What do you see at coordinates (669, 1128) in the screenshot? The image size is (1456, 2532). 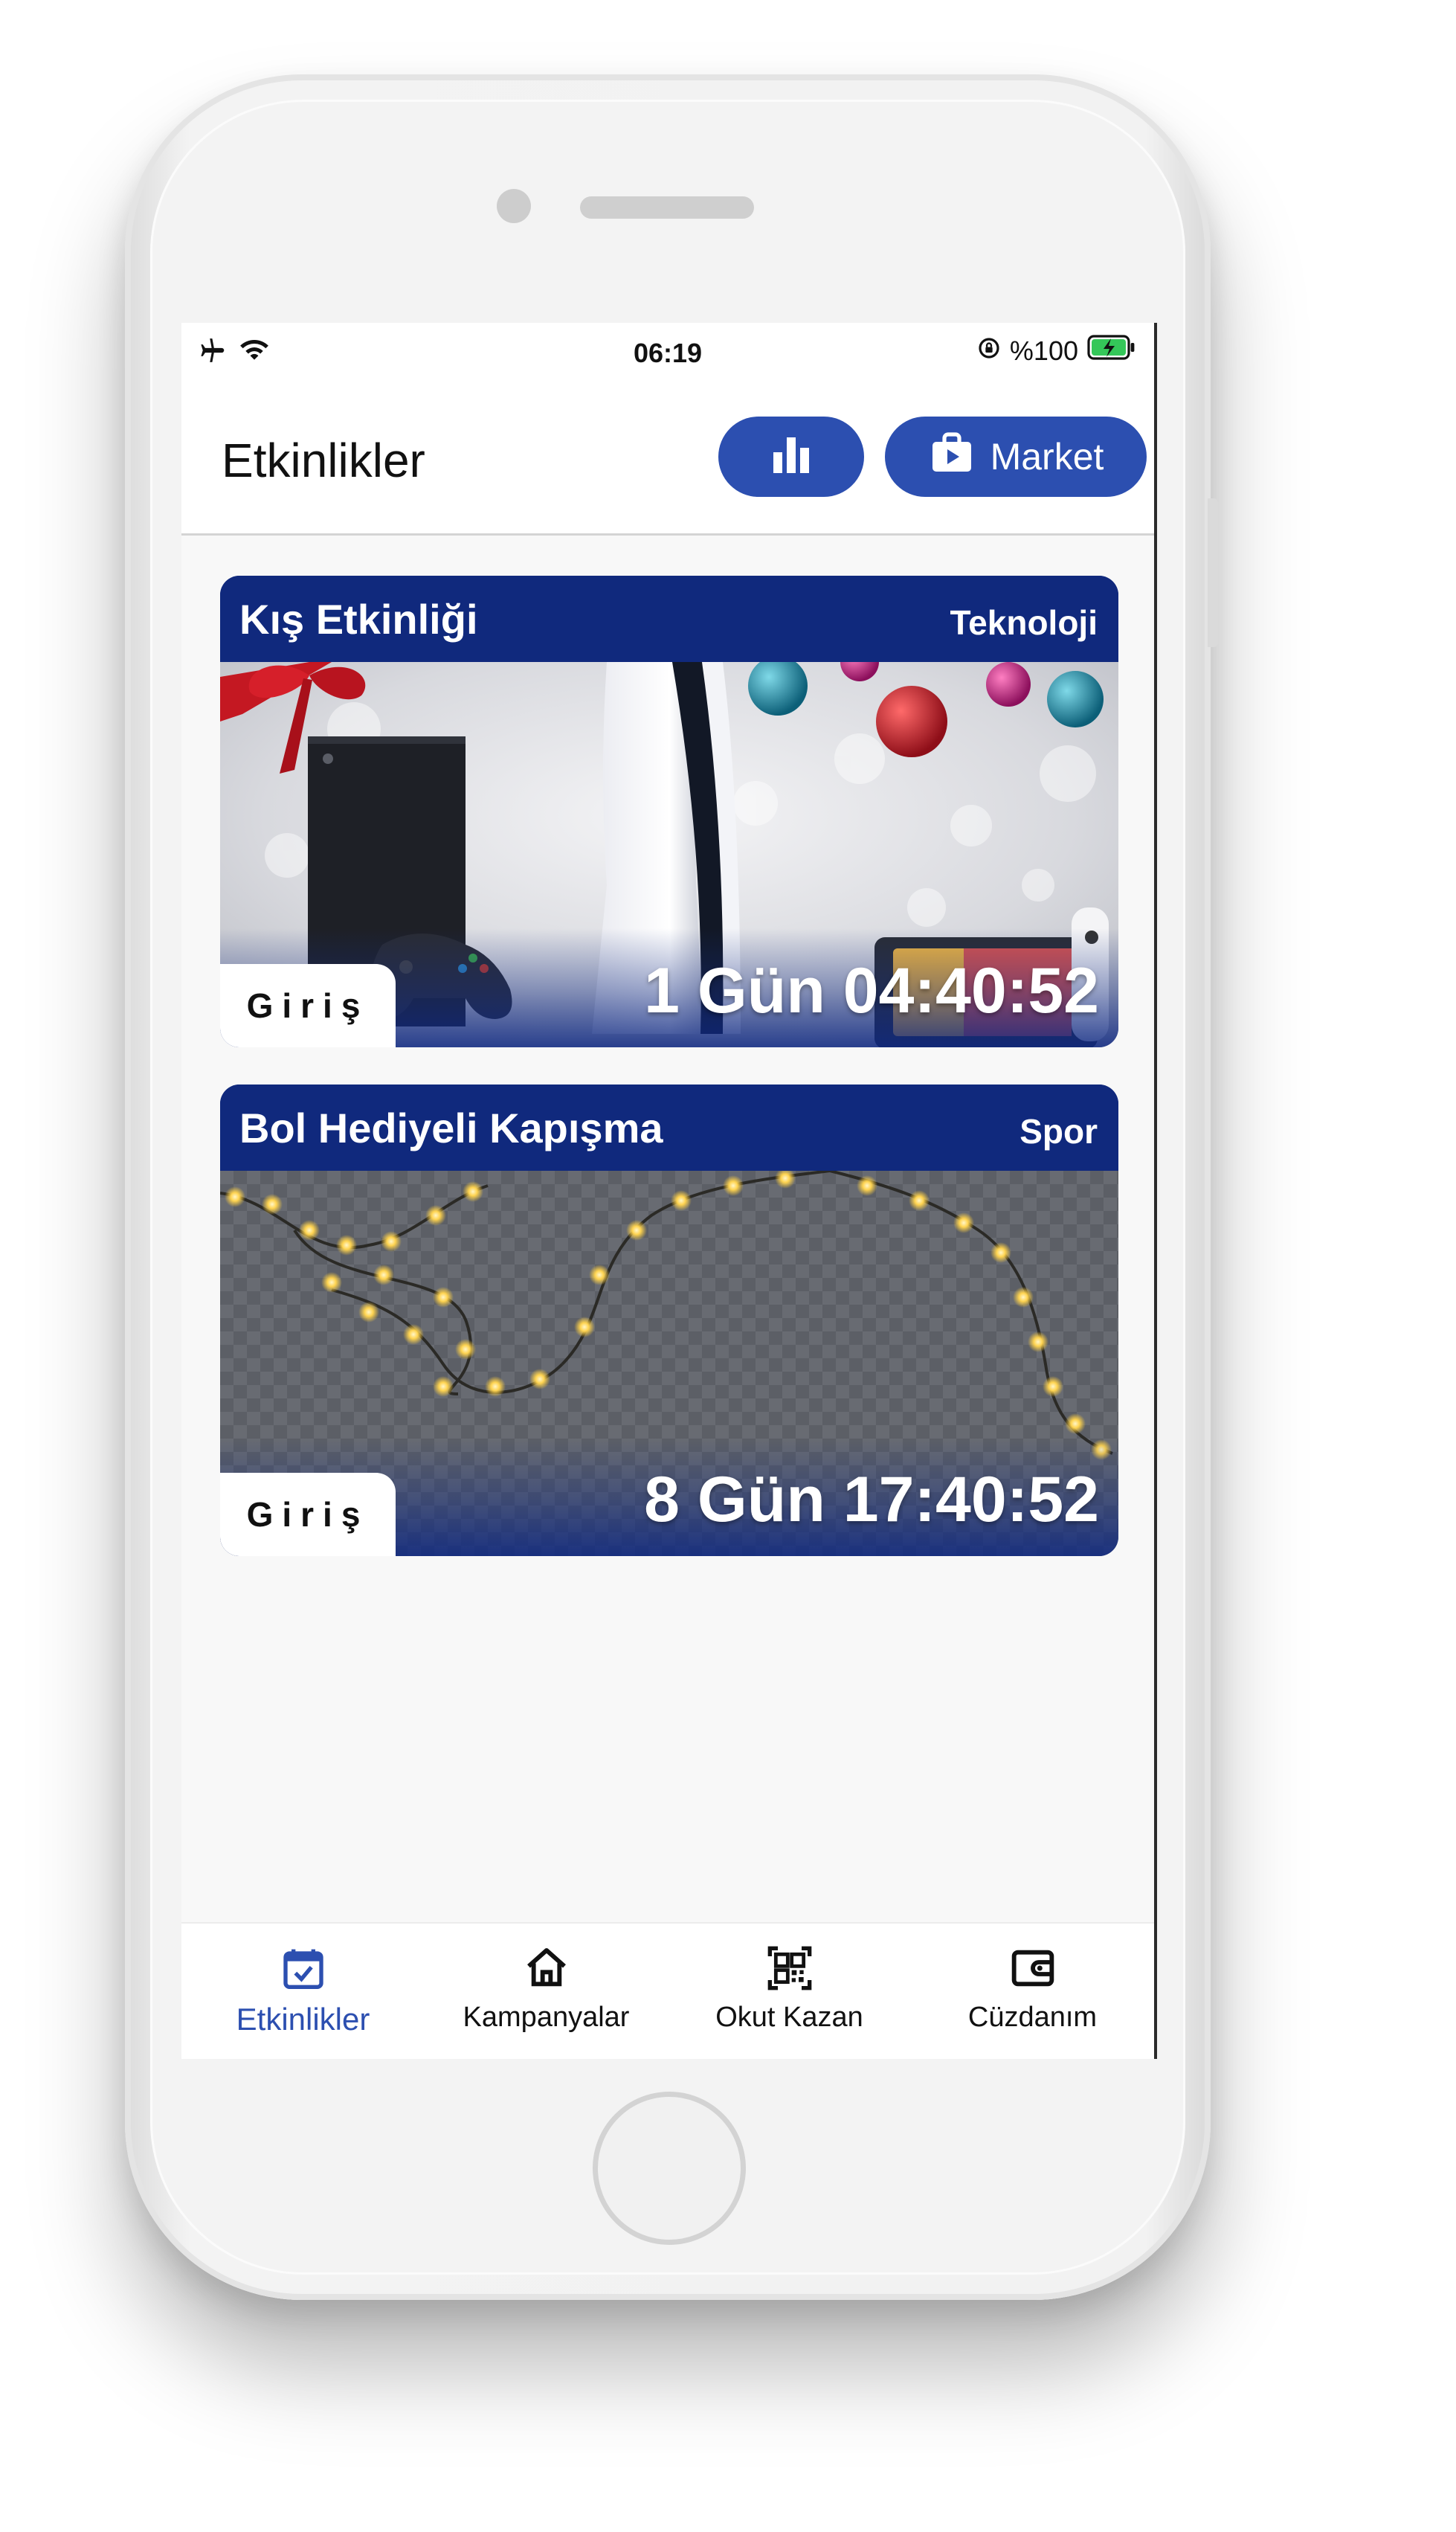 I see `event-card-header: Bol Hediyeli Kapışma Spor` at bounding box center [669, 1128].